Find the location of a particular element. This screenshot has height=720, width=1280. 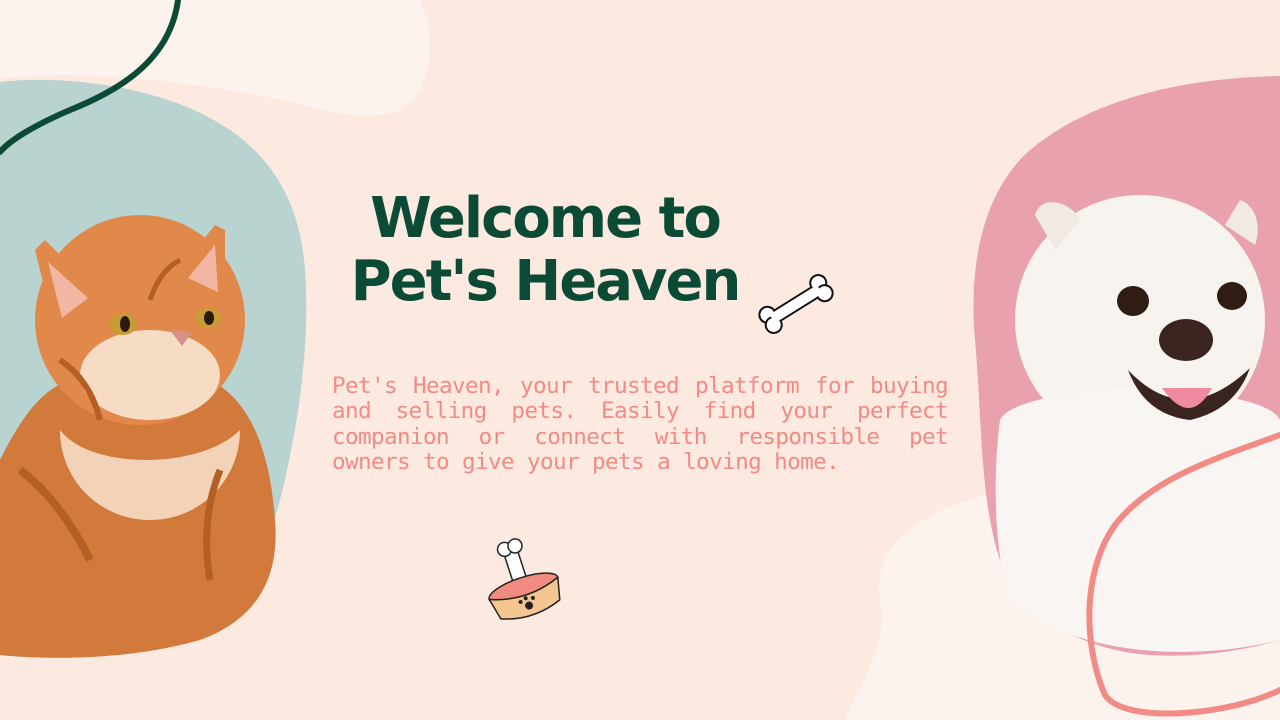

bone-icon is located at coordinates (796, 304).